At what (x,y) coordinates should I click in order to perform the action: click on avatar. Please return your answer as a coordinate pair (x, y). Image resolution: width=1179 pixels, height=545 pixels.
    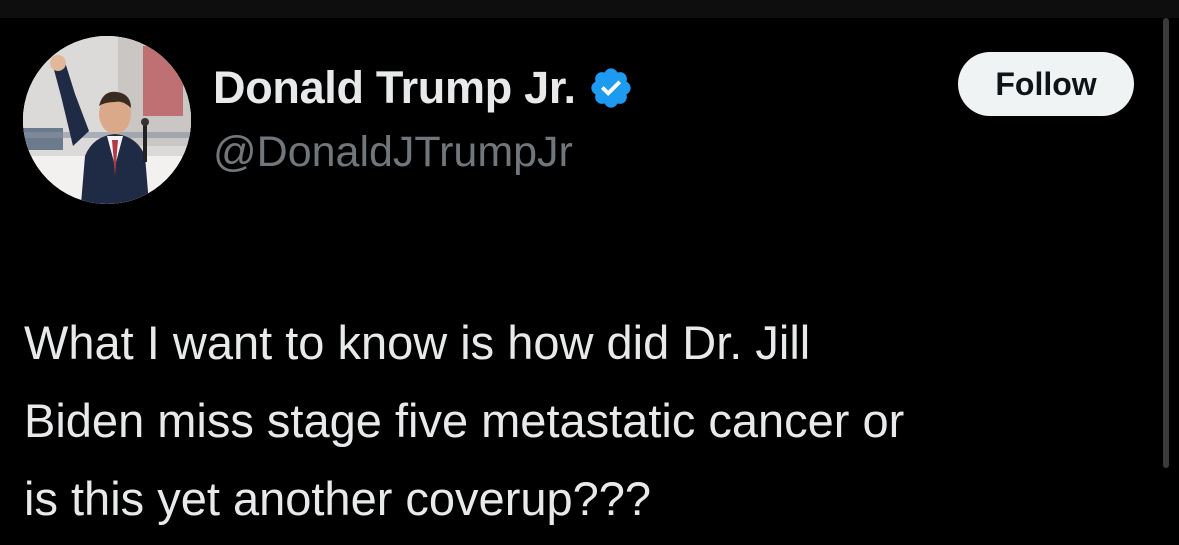
    Looking at the image, I should click on (107, 120).